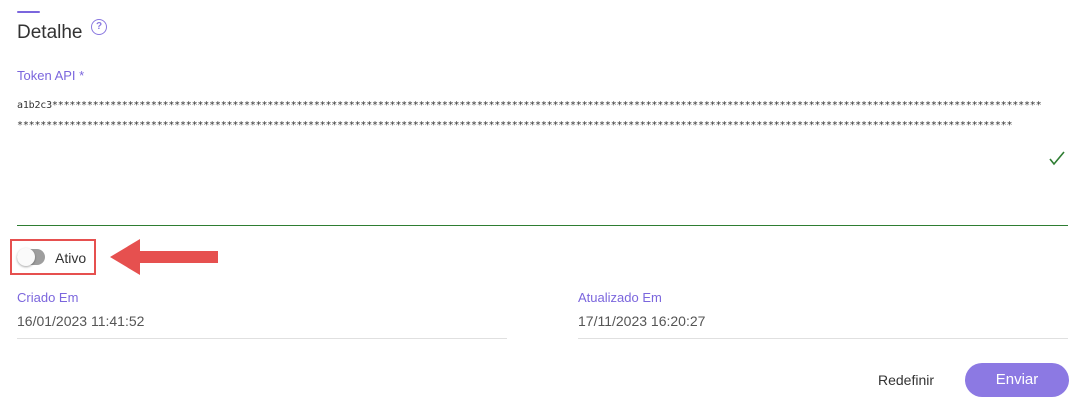 Image resolution: width=1079 pixels, height=410 pixels. Describe the element at coordinates (262, 338) in the screenshot. I see `created-underline` at that location.